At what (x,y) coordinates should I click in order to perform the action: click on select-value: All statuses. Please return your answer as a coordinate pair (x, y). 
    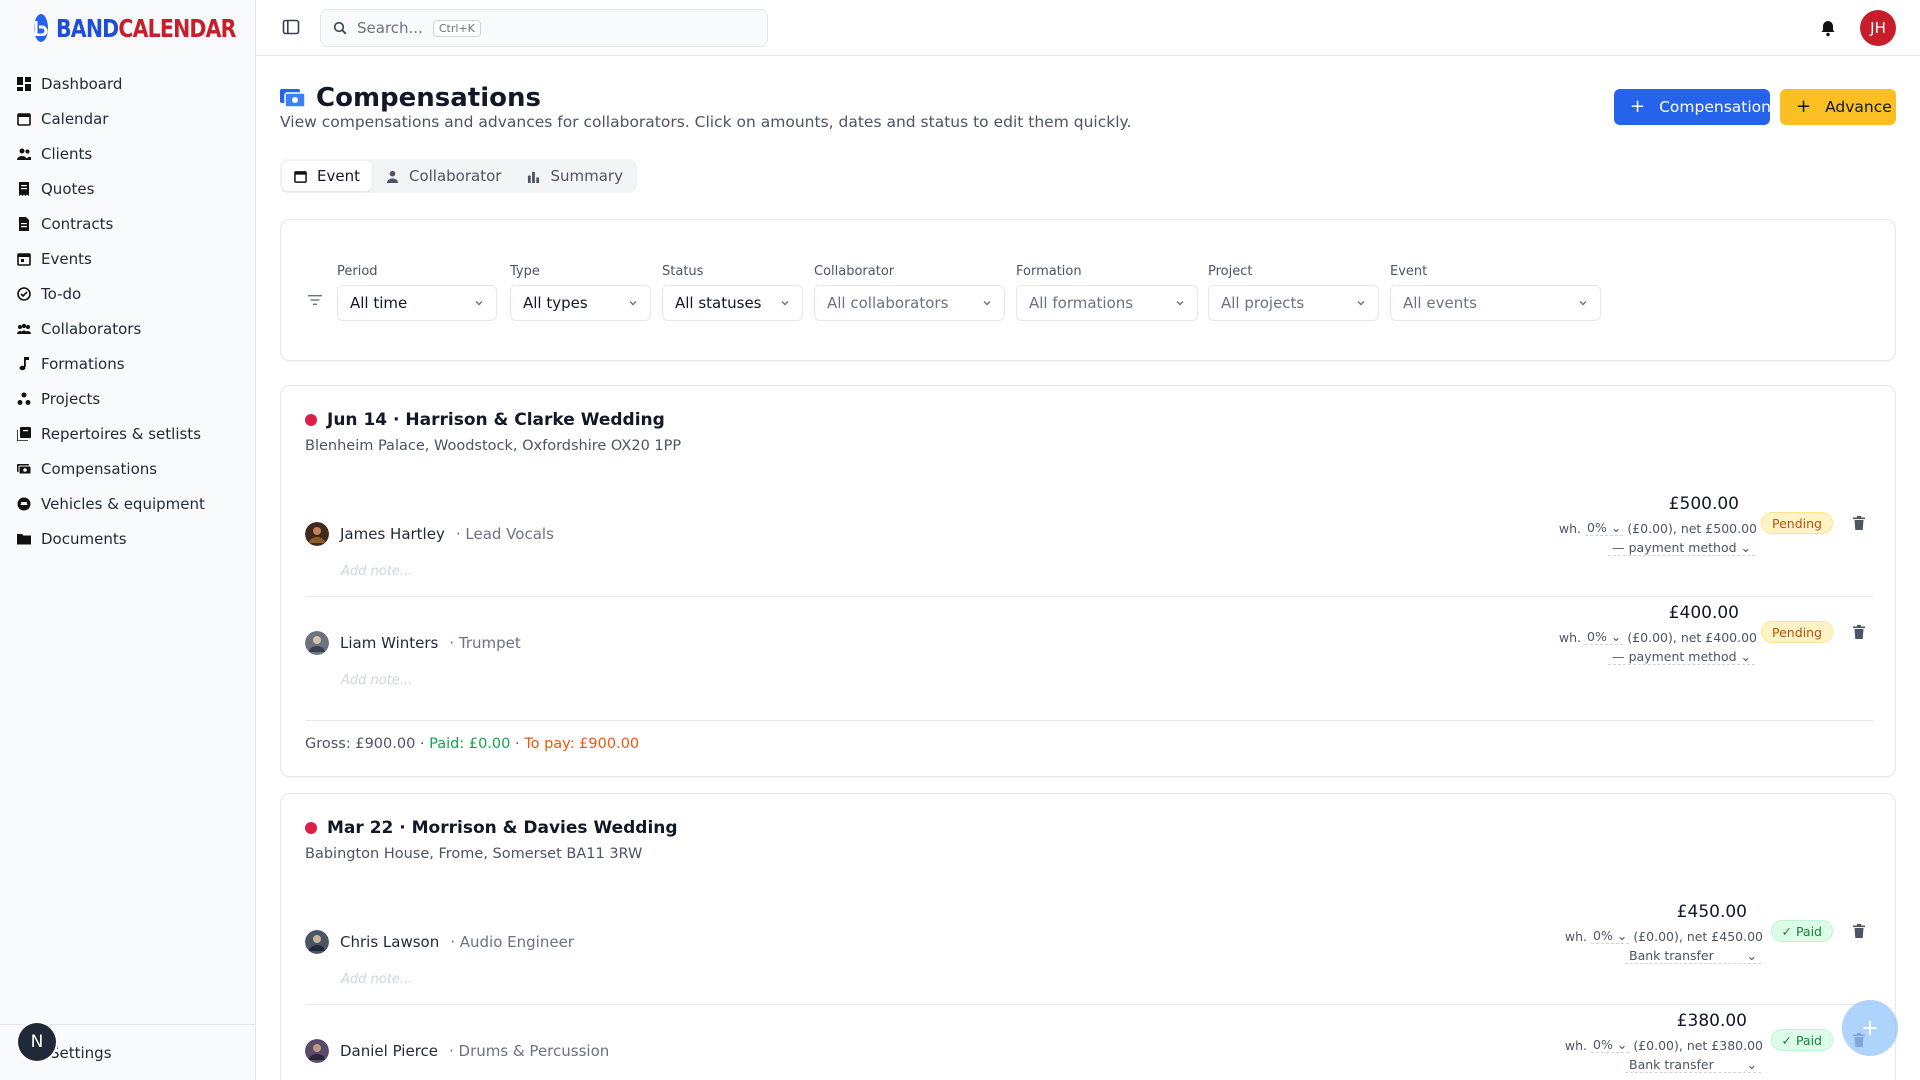
    Looking at the image, I should click on (718, 303).